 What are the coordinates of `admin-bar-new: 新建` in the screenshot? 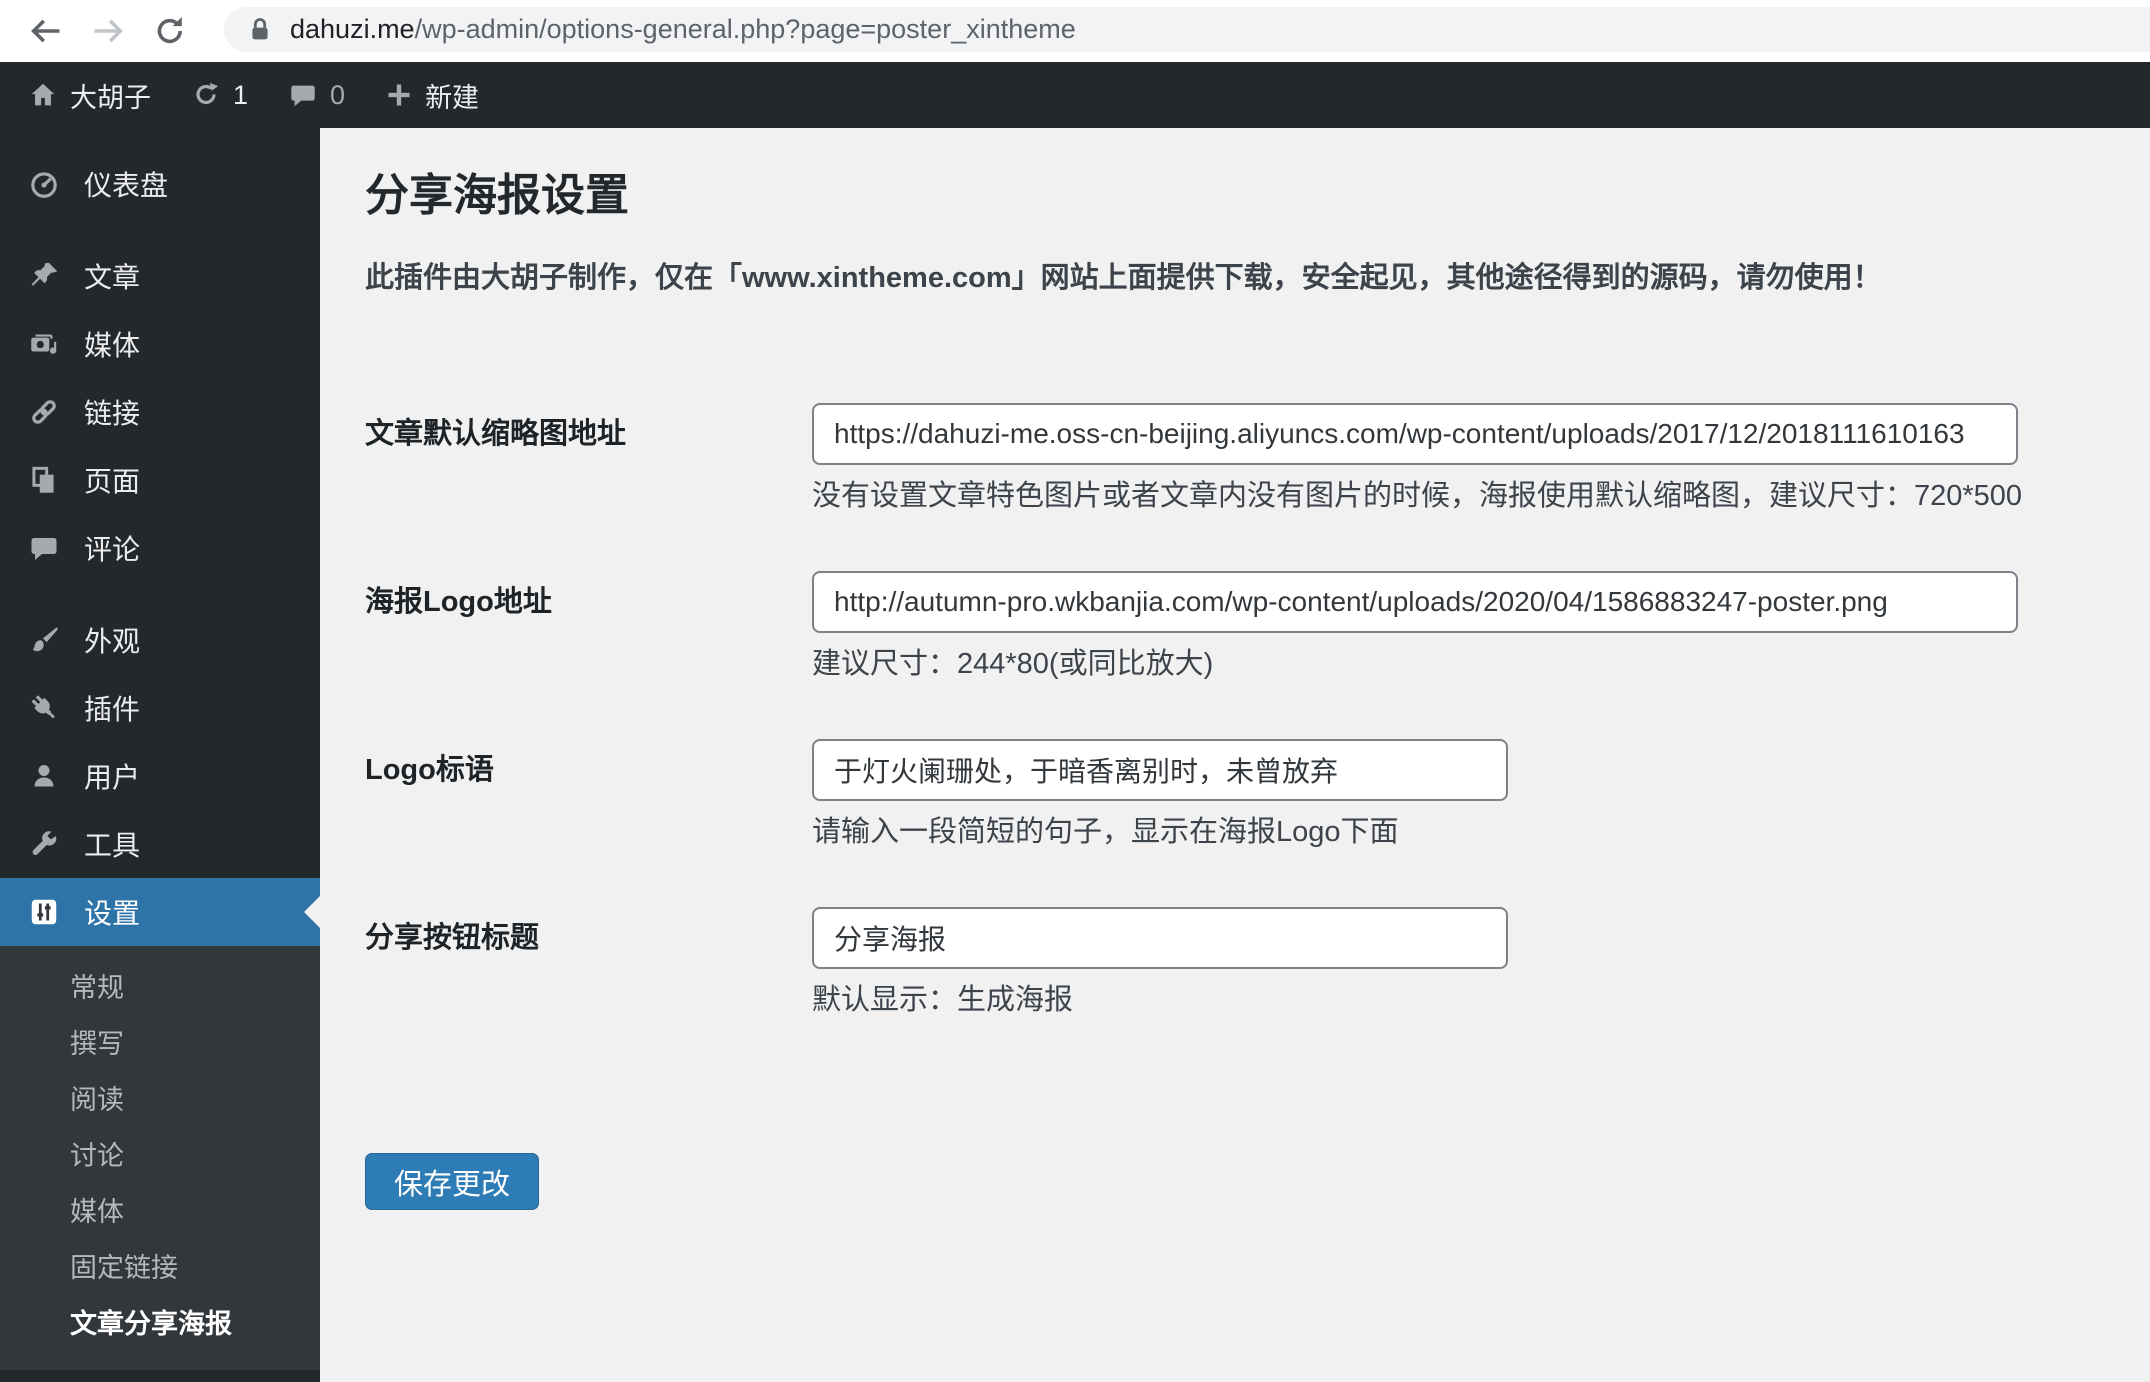 It's located at (432, 95).